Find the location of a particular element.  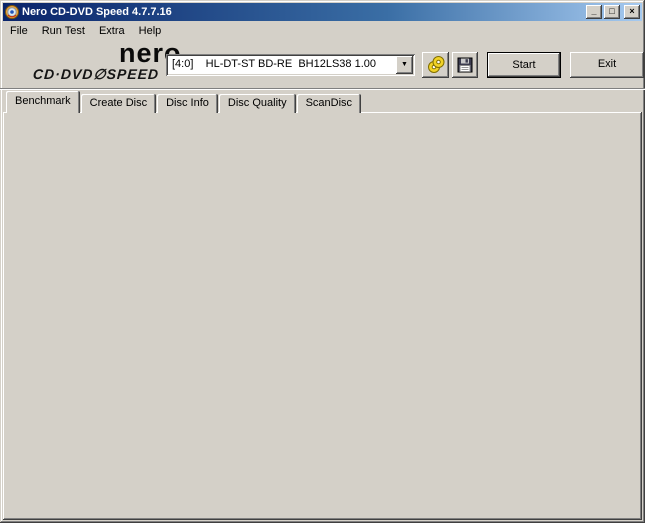

app-icon is located at coordinates (12, 12).